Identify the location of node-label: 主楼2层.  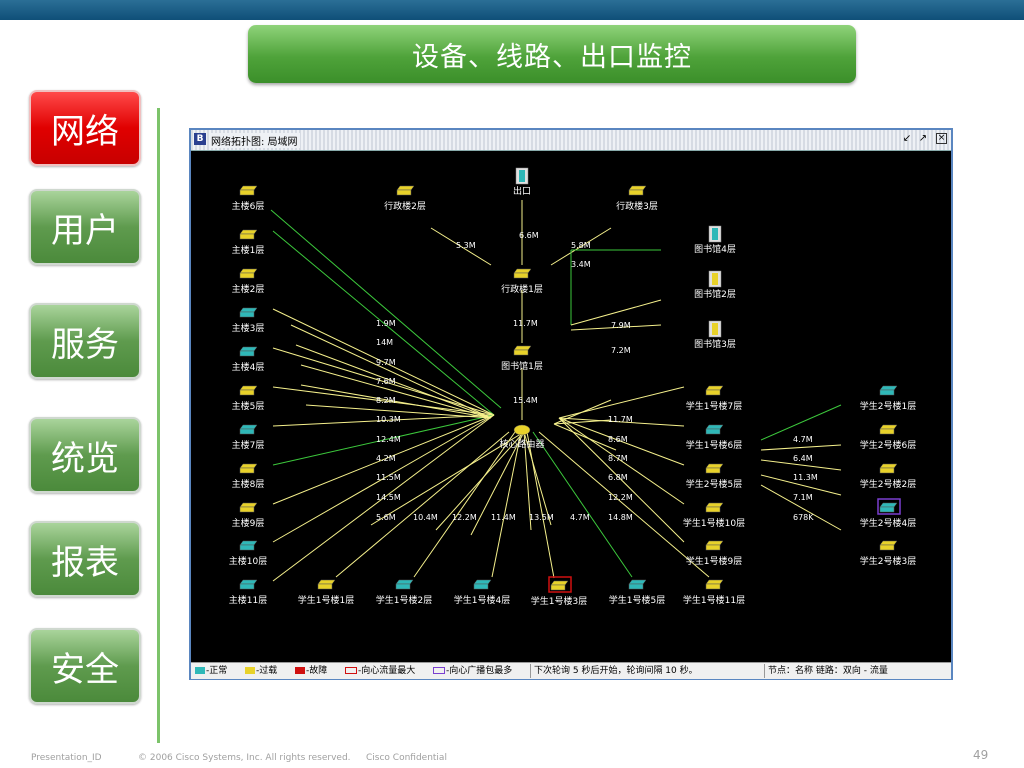
(248, 289).